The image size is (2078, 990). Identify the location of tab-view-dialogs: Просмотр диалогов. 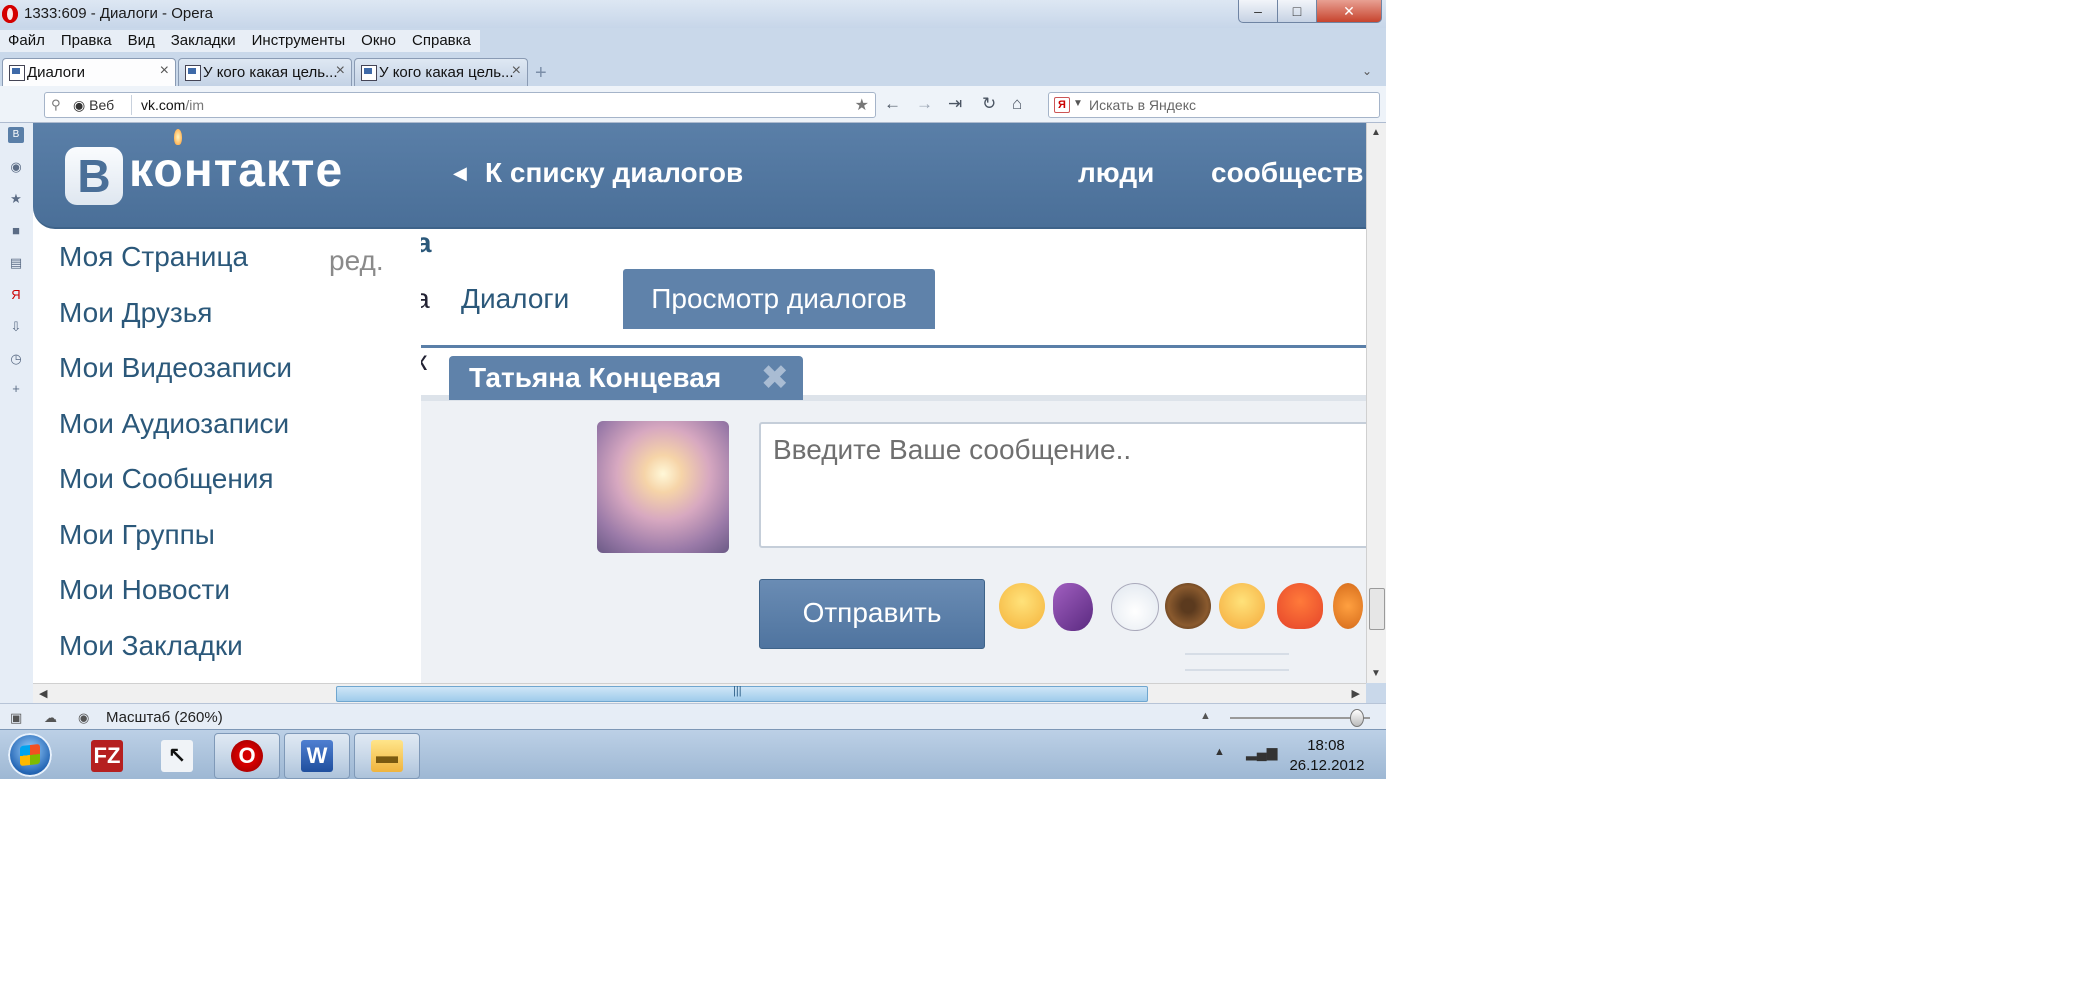
(779, 299).